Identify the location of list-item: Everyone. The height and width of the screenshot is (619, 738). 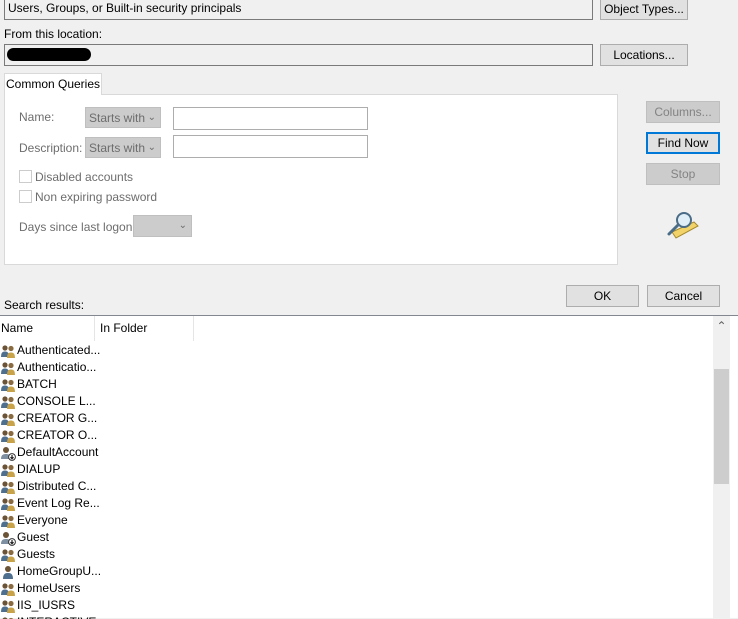
(97, 520).